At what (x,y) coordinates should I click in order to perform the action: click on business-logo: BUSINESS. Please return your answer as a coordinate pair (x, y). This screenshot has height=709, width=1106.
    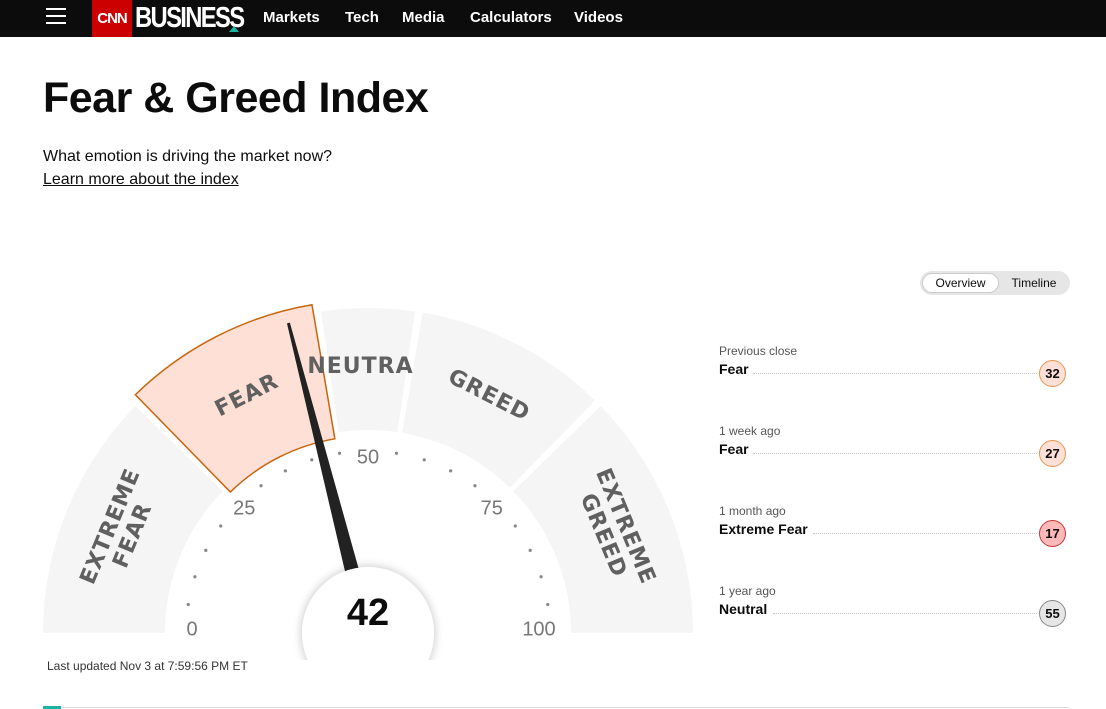
    Looking at the image, I should click on (190, 18).